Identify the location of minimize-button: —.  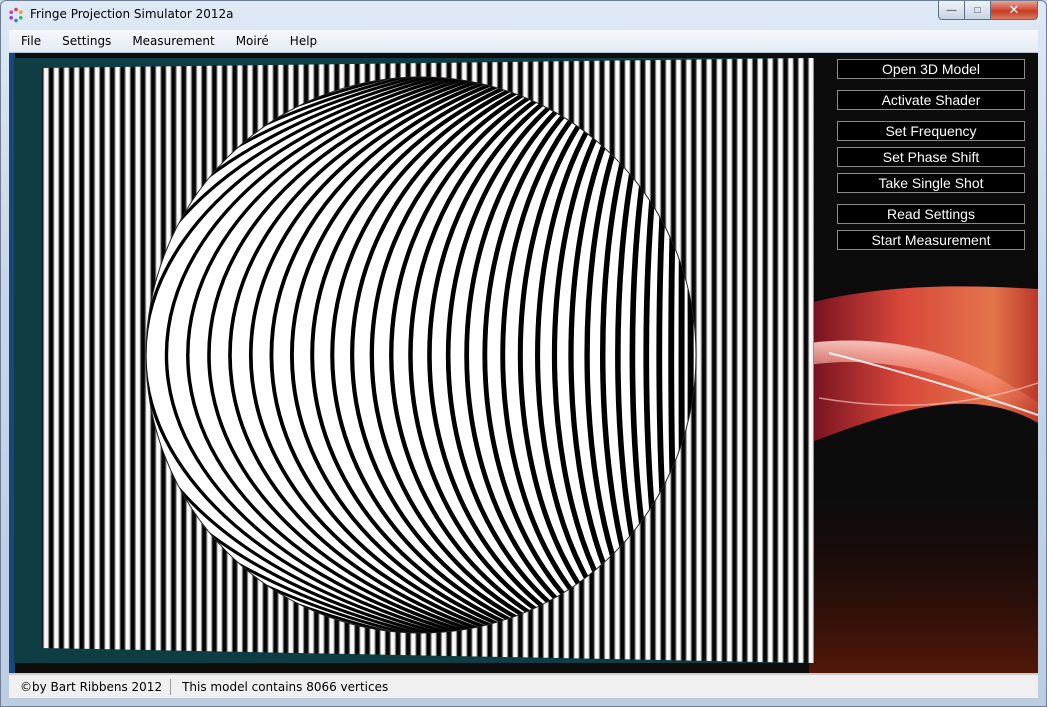
(951, 10).